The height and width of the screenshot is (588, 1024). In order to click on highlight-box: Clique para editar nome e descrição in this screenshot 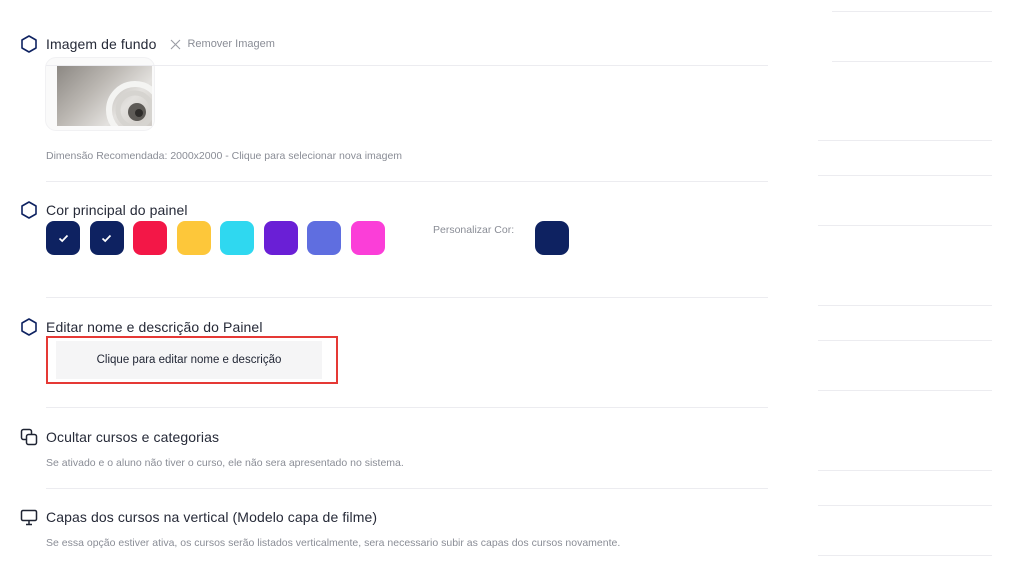, I will do `click(192, 360)`.